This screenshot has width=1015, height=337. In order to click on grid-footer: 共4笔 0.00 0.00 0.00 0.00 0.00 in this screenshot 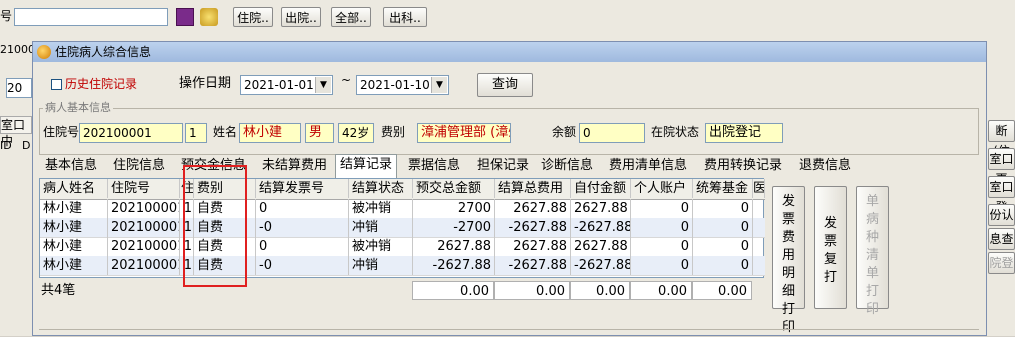, I will do `click(401, 291)`.